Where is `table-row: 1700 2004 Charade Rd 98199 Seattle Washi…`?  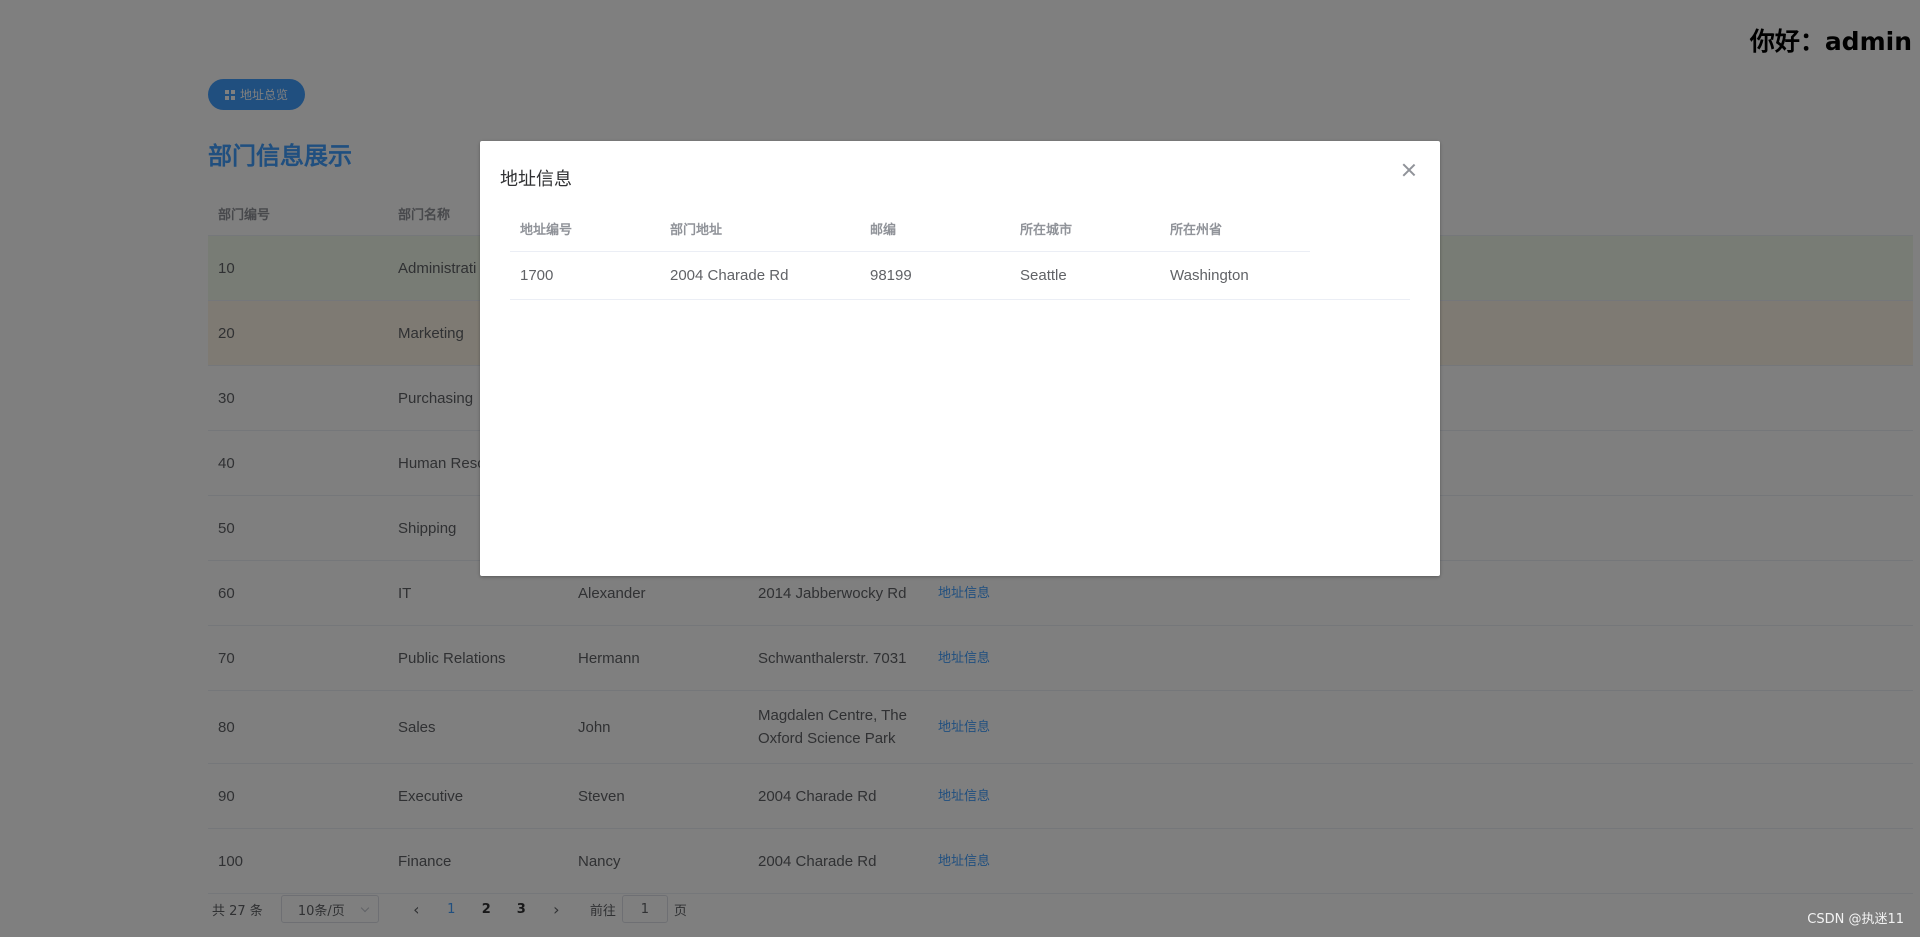 table-row: 1700 2004 Charade Rd 98199 Seattle Washi… is located at coordinates (960, 276).